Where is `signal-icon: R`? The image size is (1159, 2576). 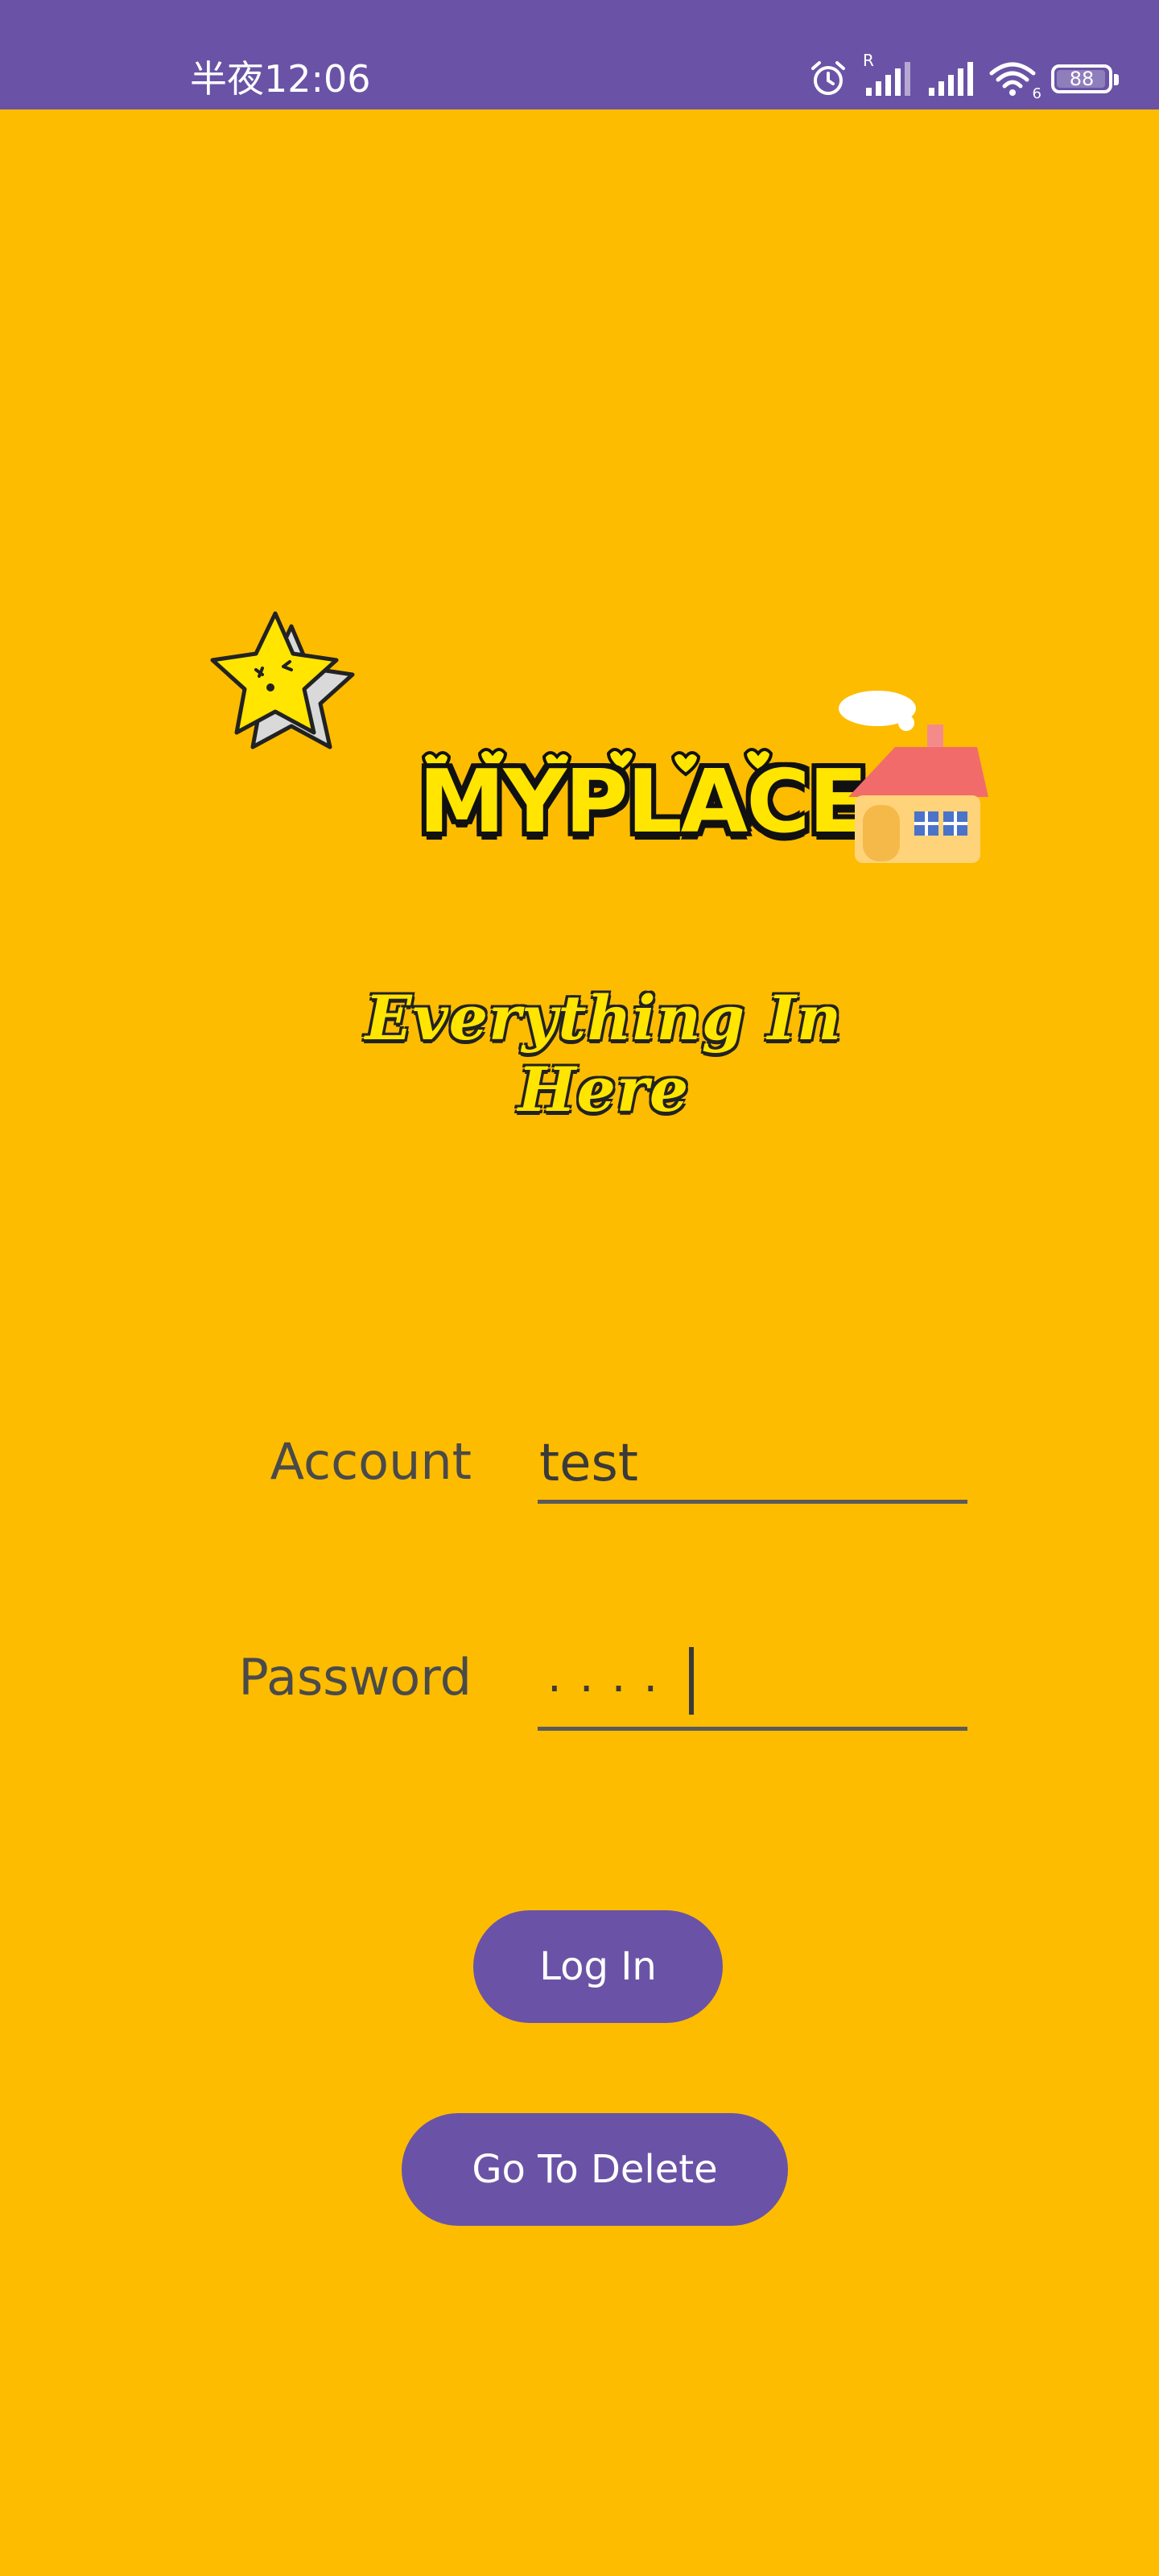
signal-icon: R is located at coordinates (887, 74).